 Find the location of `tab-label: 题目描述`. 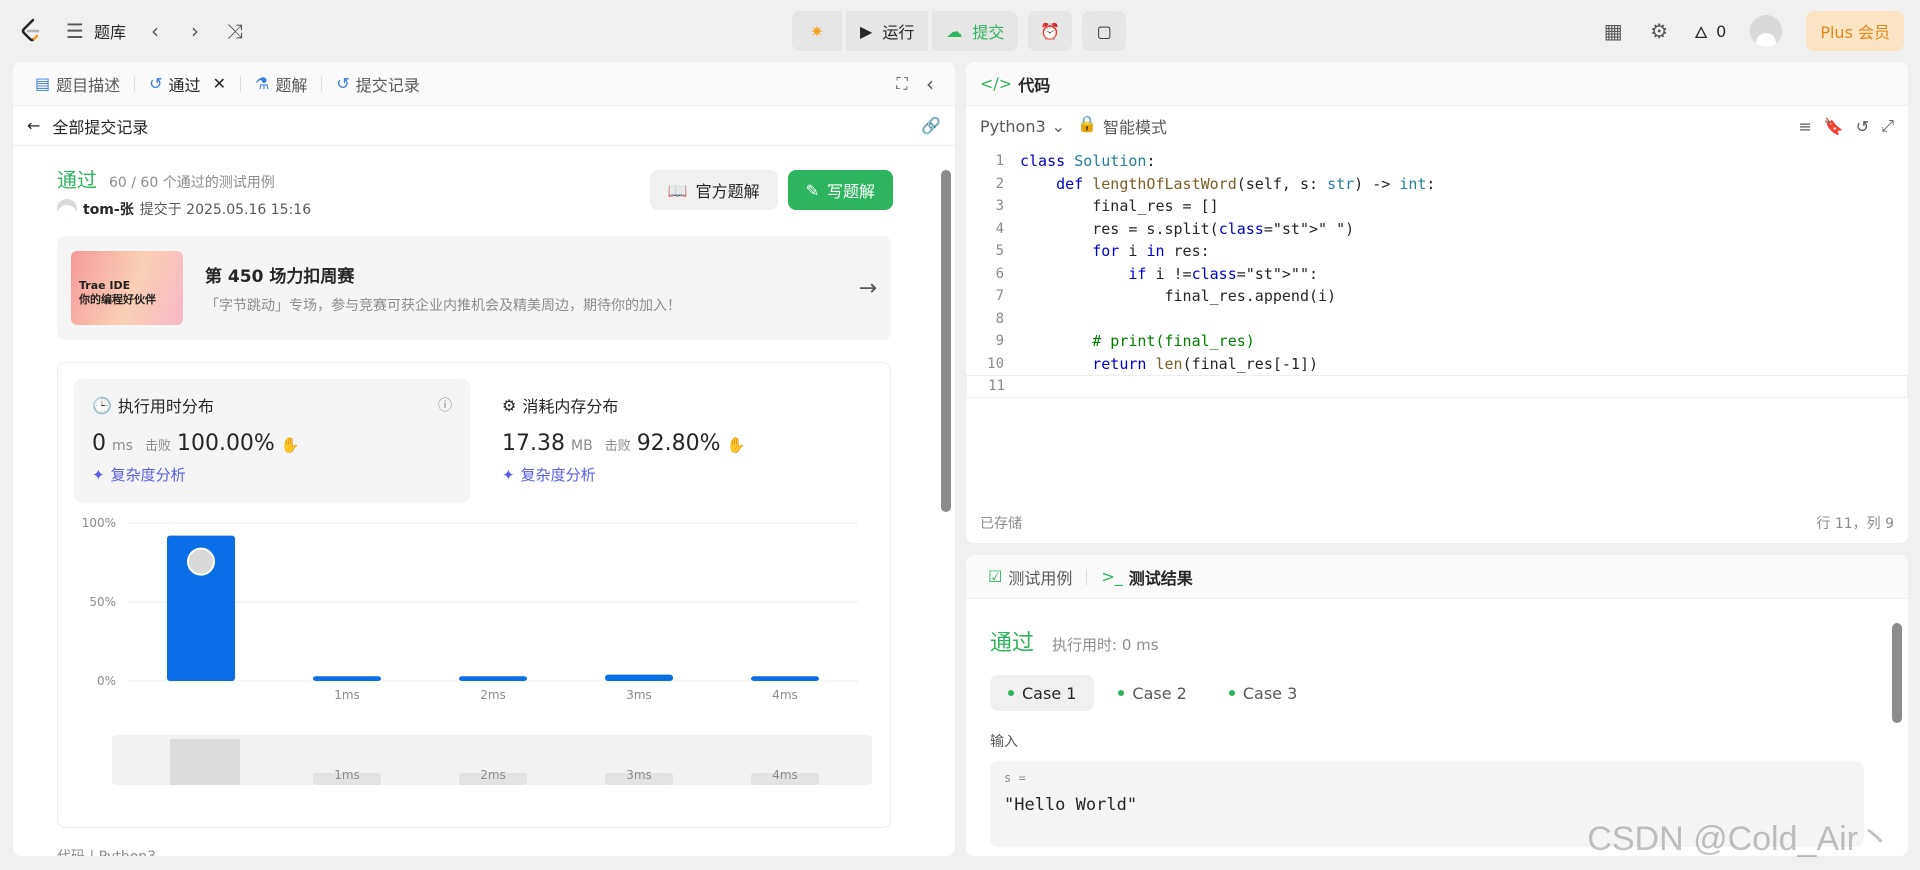

tab-label: 题目描述 is located at coordinates (88, 85).